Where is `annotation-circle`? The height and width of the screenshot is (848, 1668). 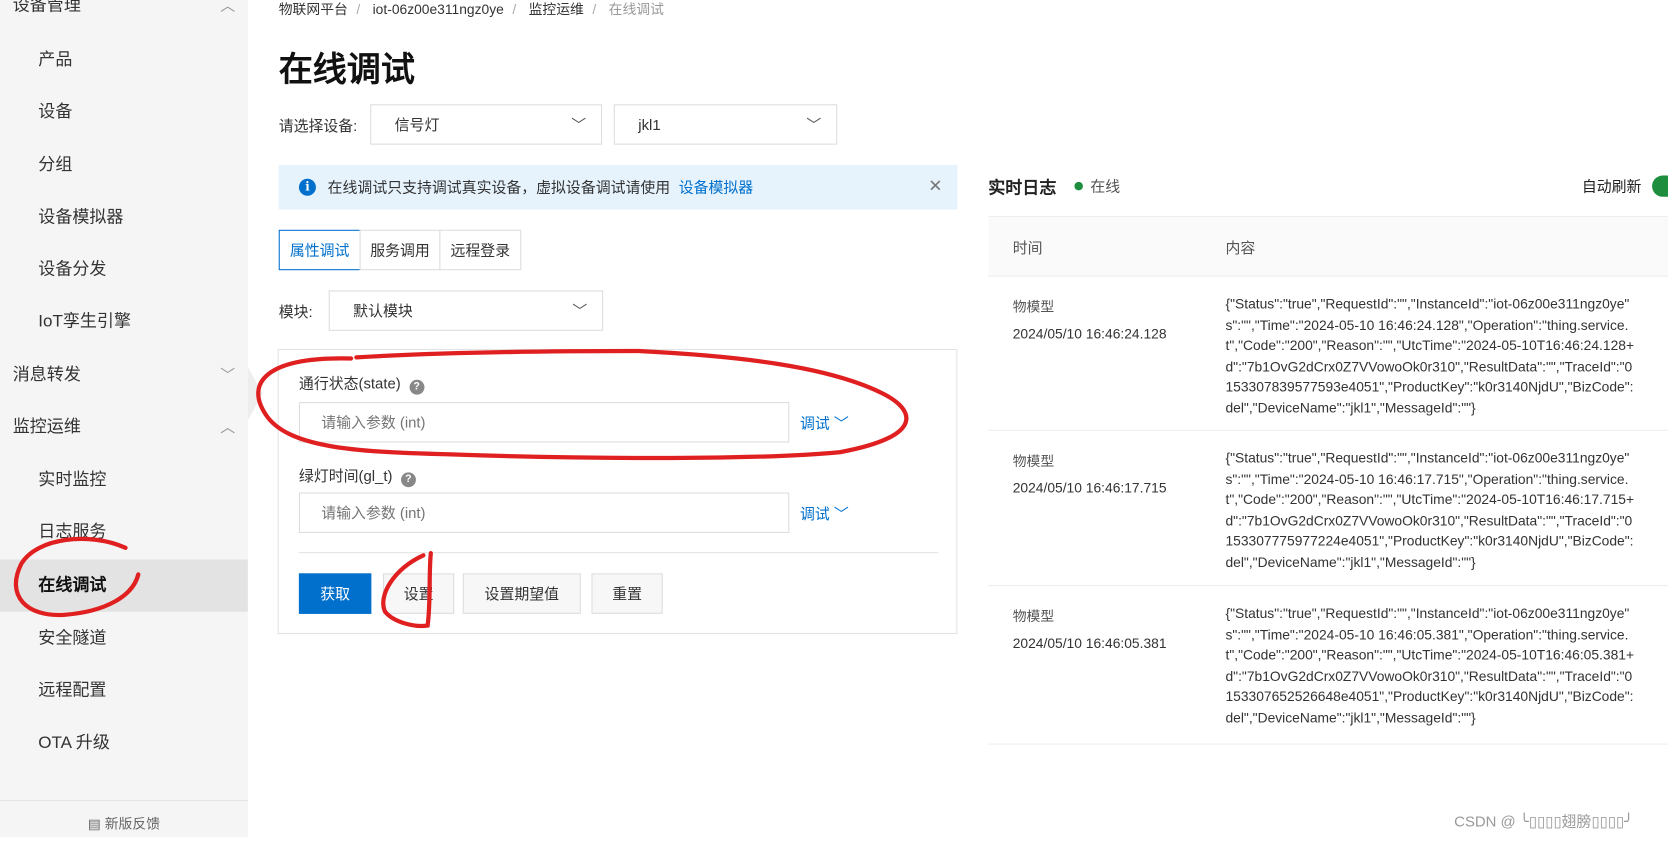
annotation-circle is located at coordinates (77, 577).